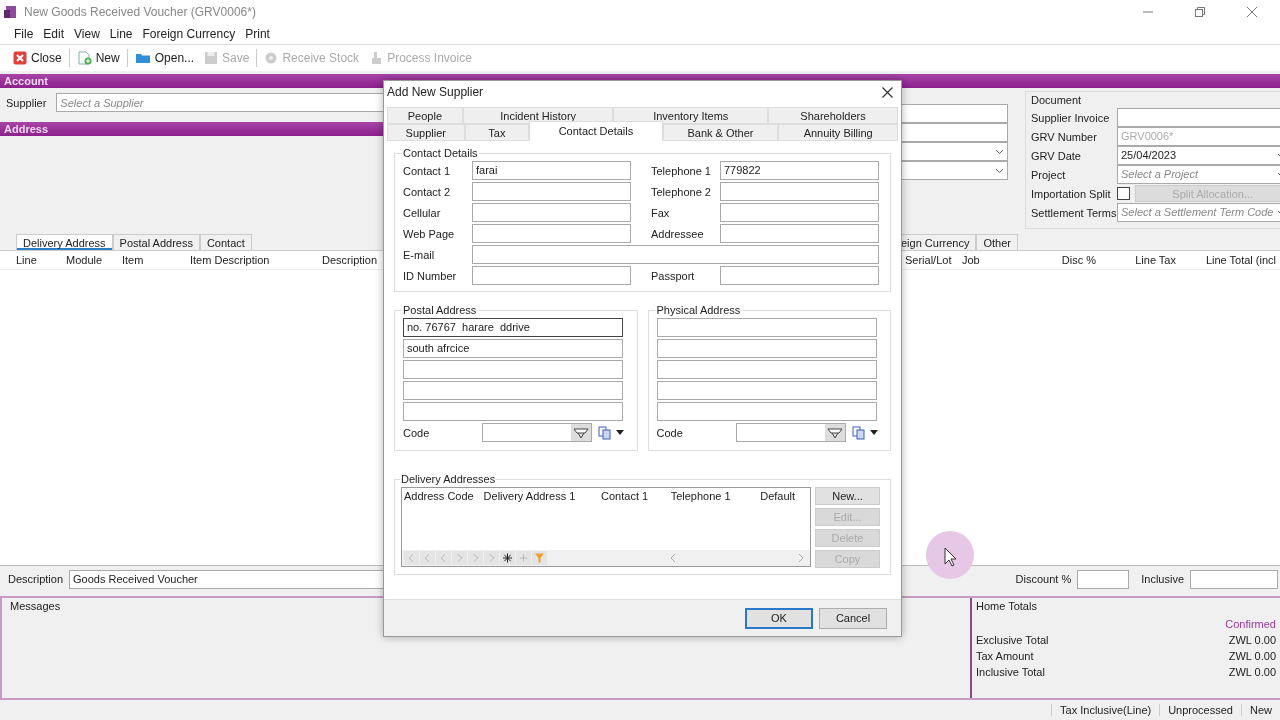 The image size is (1280, 720). I want to click on address-line-field: south afrcice, so click(513, 348).